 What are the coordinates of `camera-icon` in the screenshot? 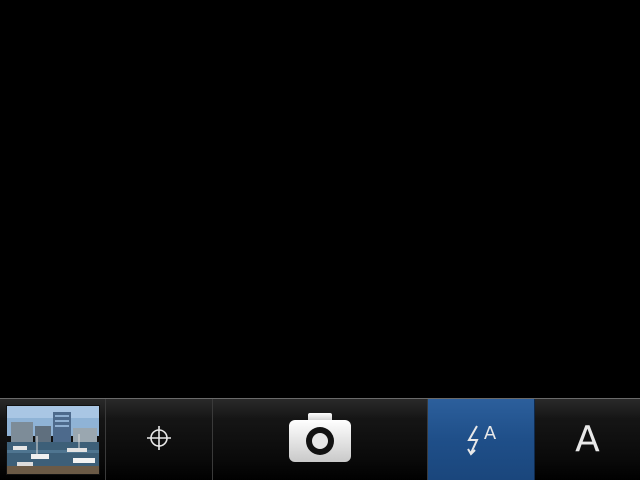 It's located at (320, 439).